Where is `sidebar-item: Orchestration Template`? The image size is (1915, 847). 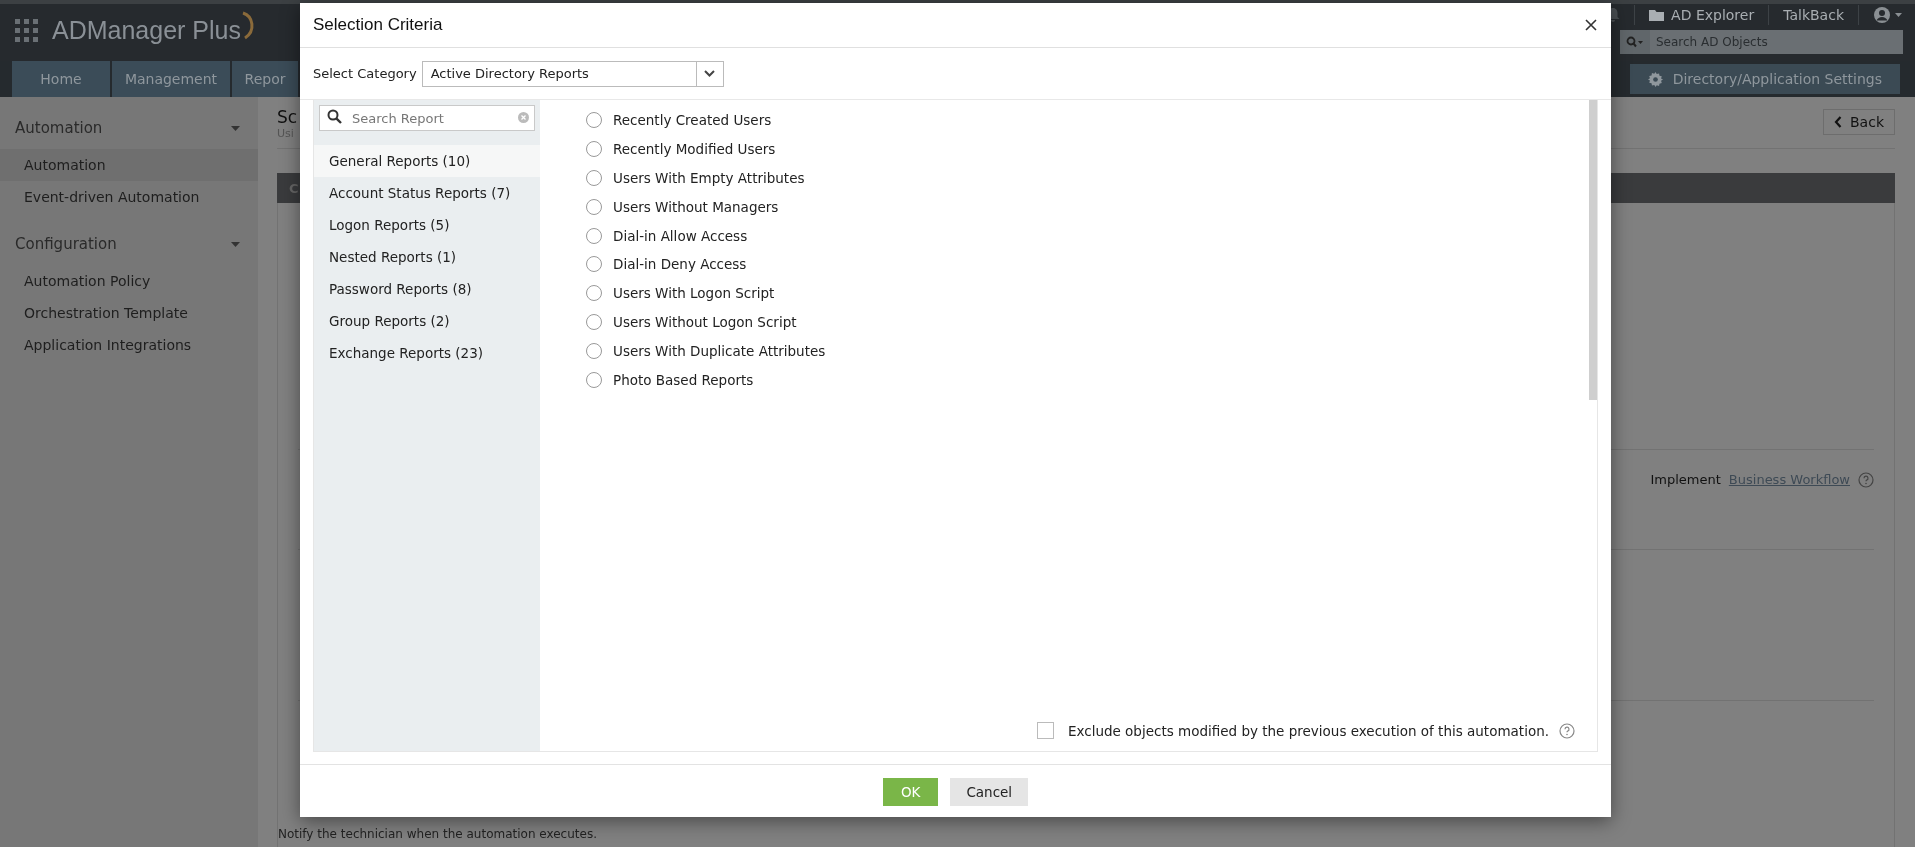
sidebar-item: Orchestration Template is located at coordinates (129, 313).